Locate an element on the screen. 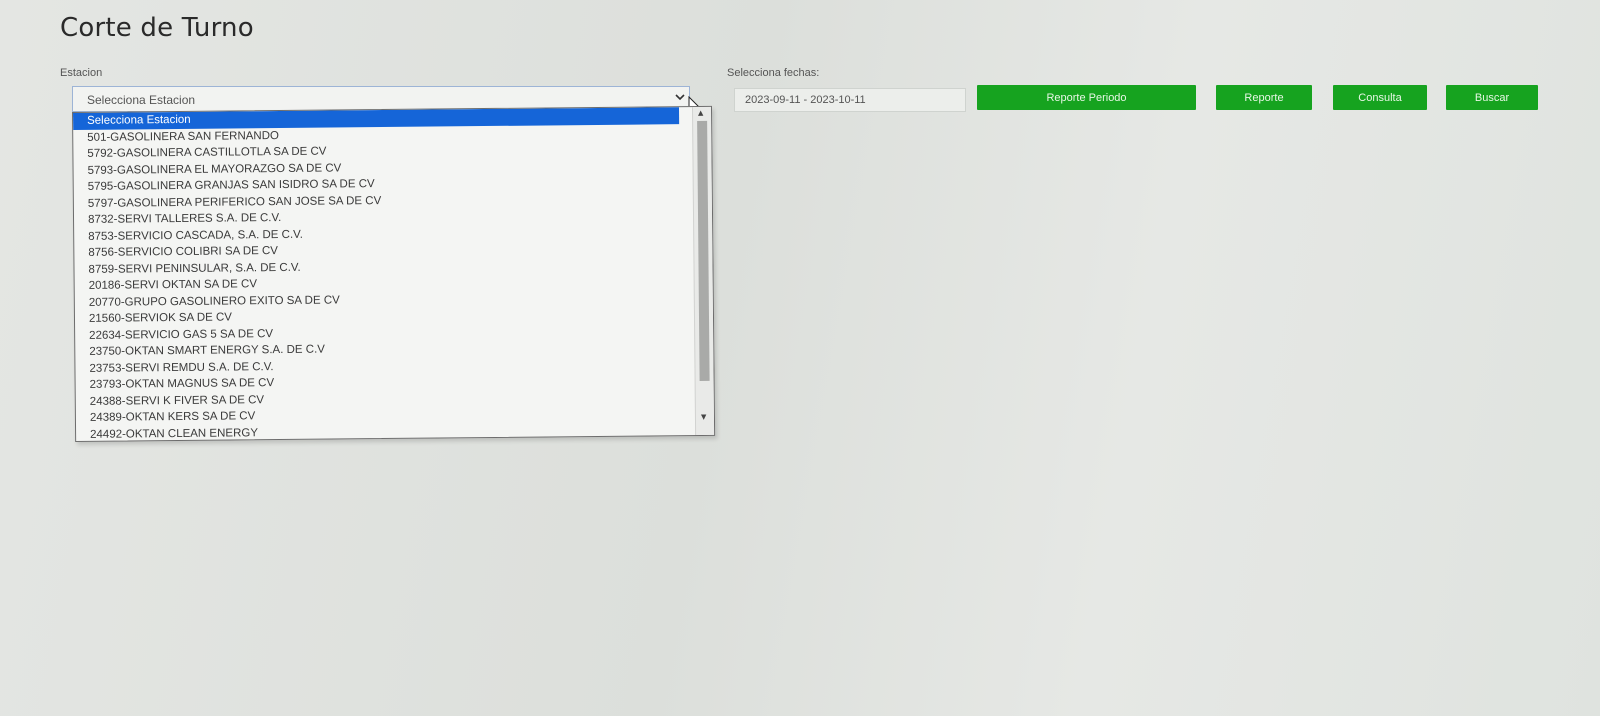  dates-label: Selecciona fechas: is located at coordinates (773, 73).